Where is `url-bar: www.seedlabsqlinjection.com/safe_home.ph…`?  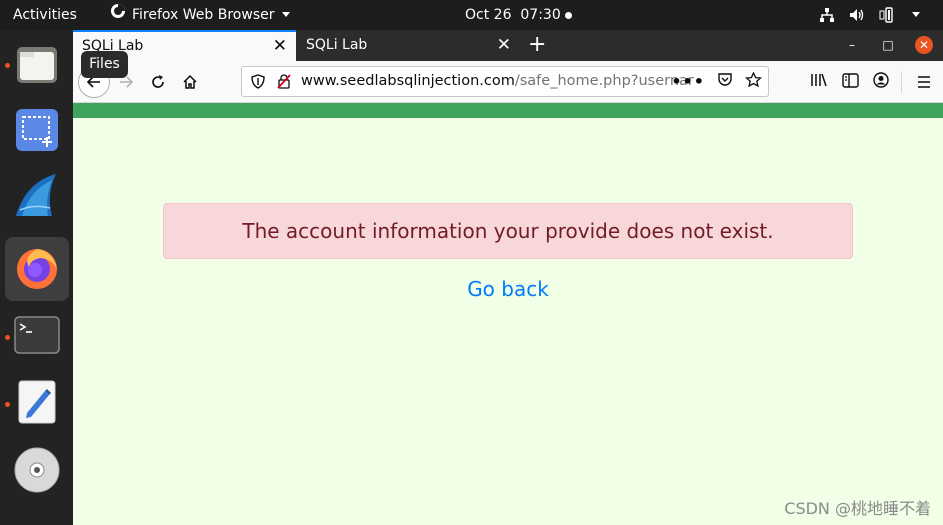 url-bar: www.seedlabsqlinjection.com/safe_home.ph… is located at coordinates (505, 81).